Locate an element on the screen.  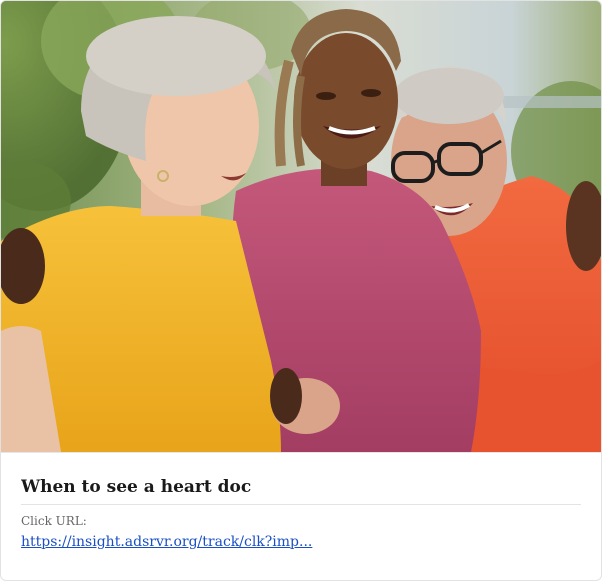
click-url-label: Click URL: is located at coordinates (54, 521).